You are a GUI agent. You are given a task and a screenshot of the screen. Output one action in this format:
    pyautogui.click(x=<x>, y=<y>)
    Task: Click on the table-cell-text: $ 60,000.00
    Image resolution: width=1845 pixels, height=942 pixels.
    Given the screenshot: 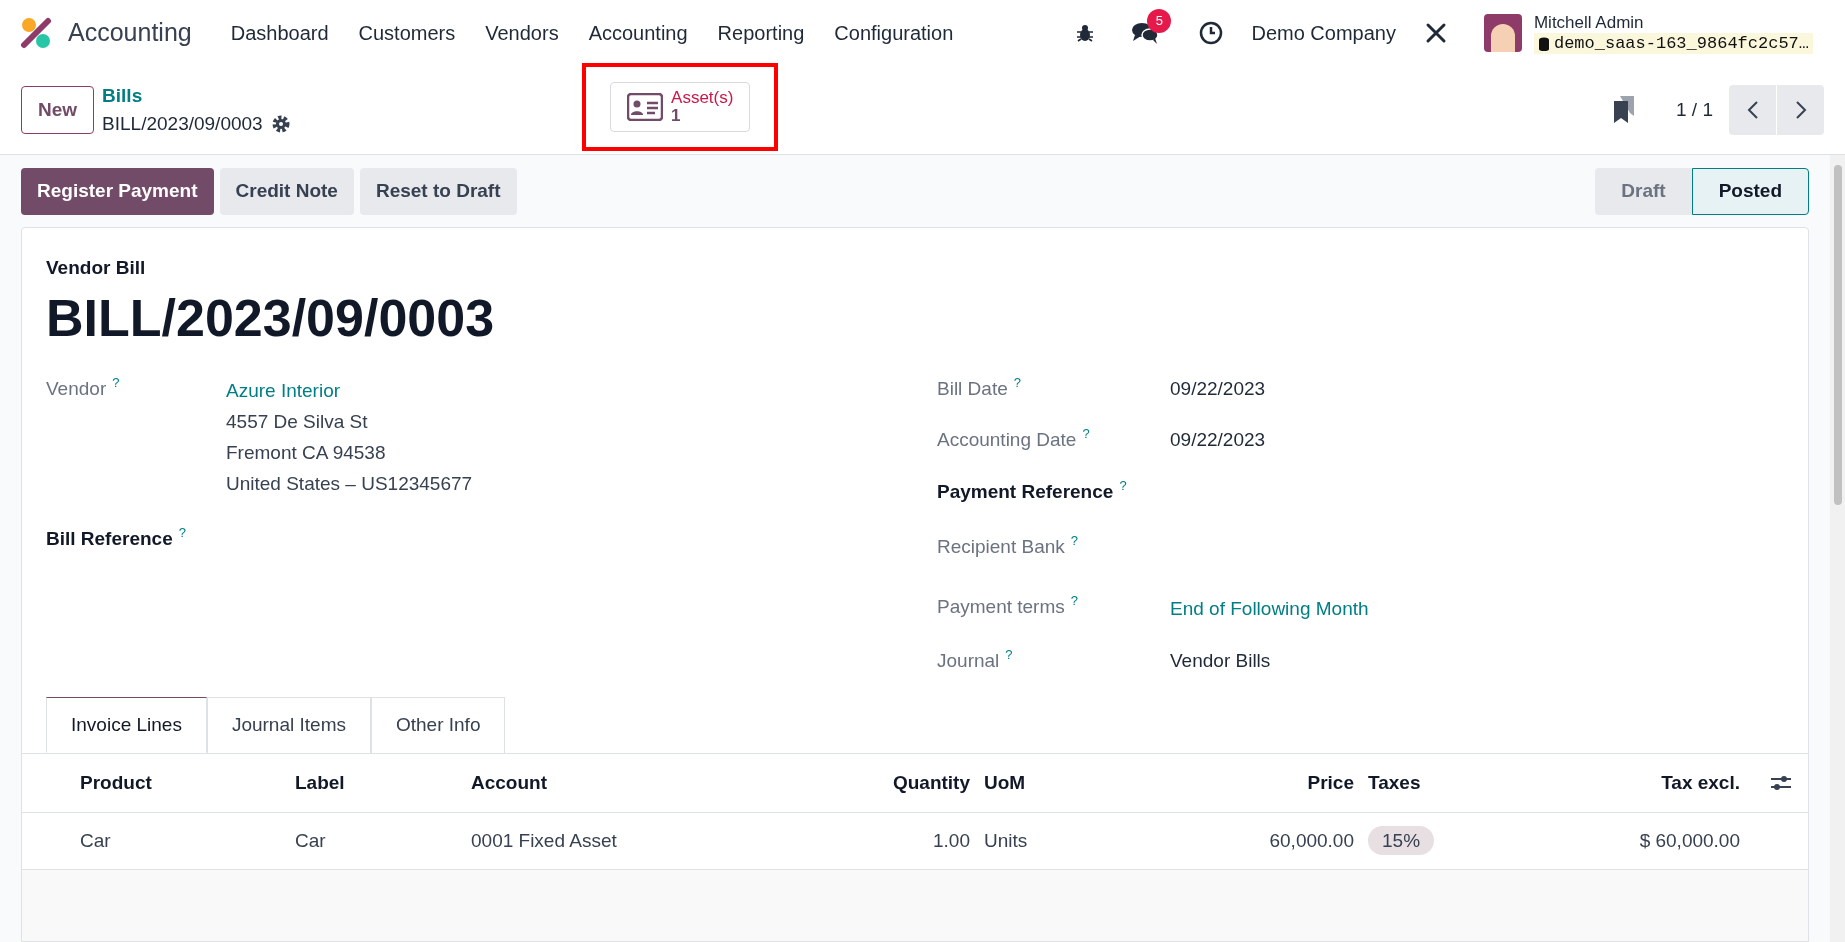 What is the action you would take?
    pyautogui.click(x=1689, y=840)
    